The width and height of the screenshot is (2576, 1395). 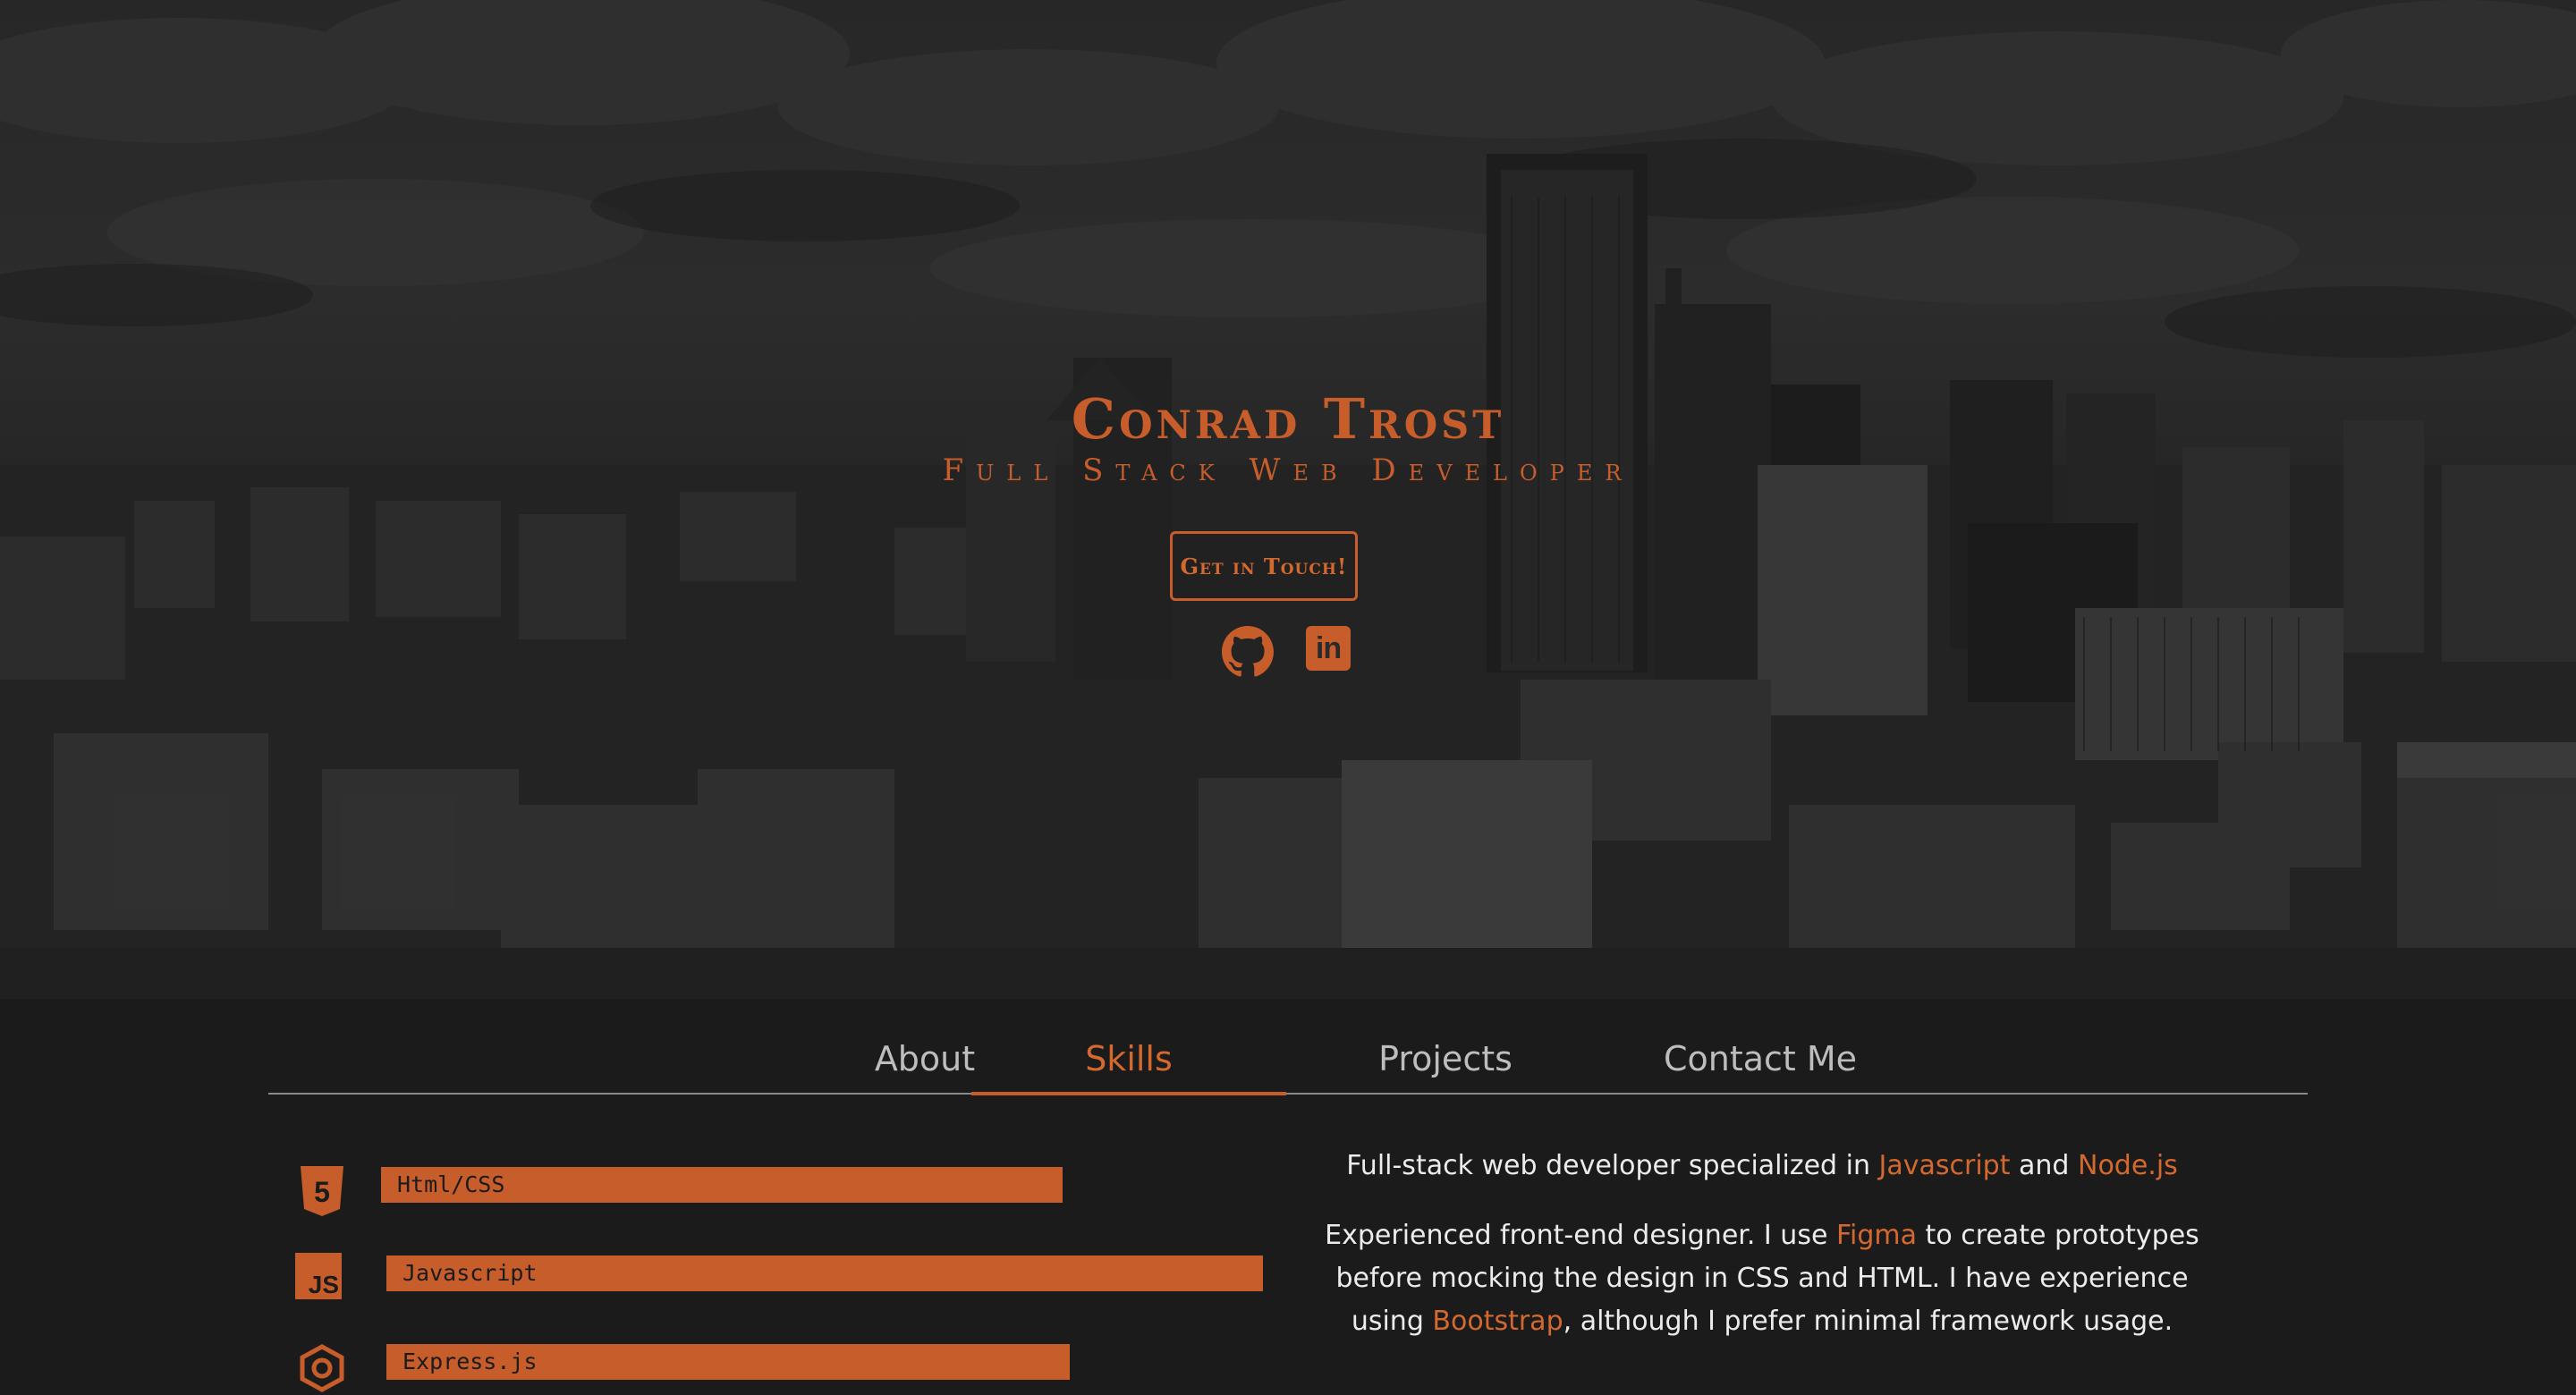 What do you see at coordinates (1497, 1321) in the screenshot?
I see `bootstrap-link: Bootstrap` at bounding box center [1497, 1321].